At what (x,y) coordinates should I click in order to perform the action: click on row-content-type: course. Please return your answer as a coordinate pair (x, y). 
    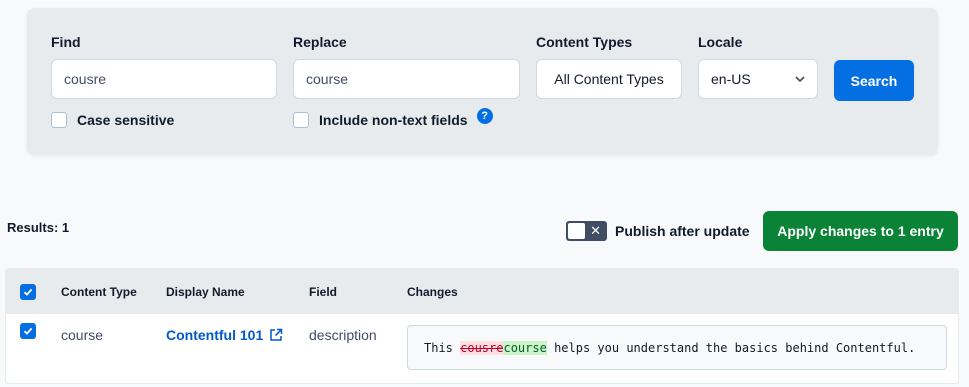
    Looking at the image, I should click on (82, 335).